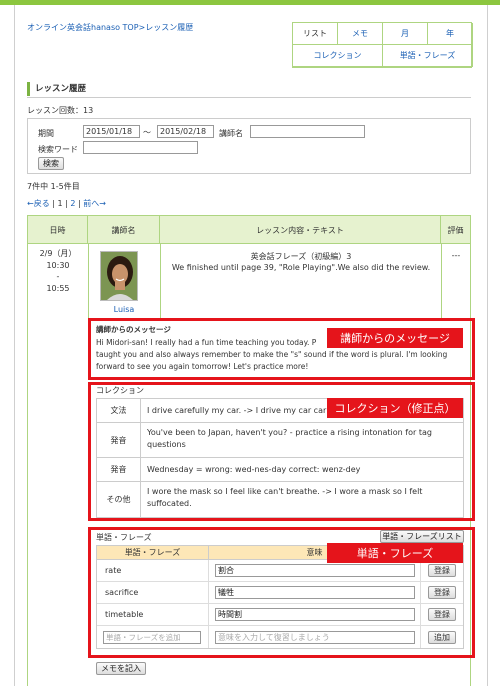 The height and width of the screenshot is (686, 500). Describe the element at coordinates (456, 255) in the screenshot. I see `lesson-rating: ---` at that location.